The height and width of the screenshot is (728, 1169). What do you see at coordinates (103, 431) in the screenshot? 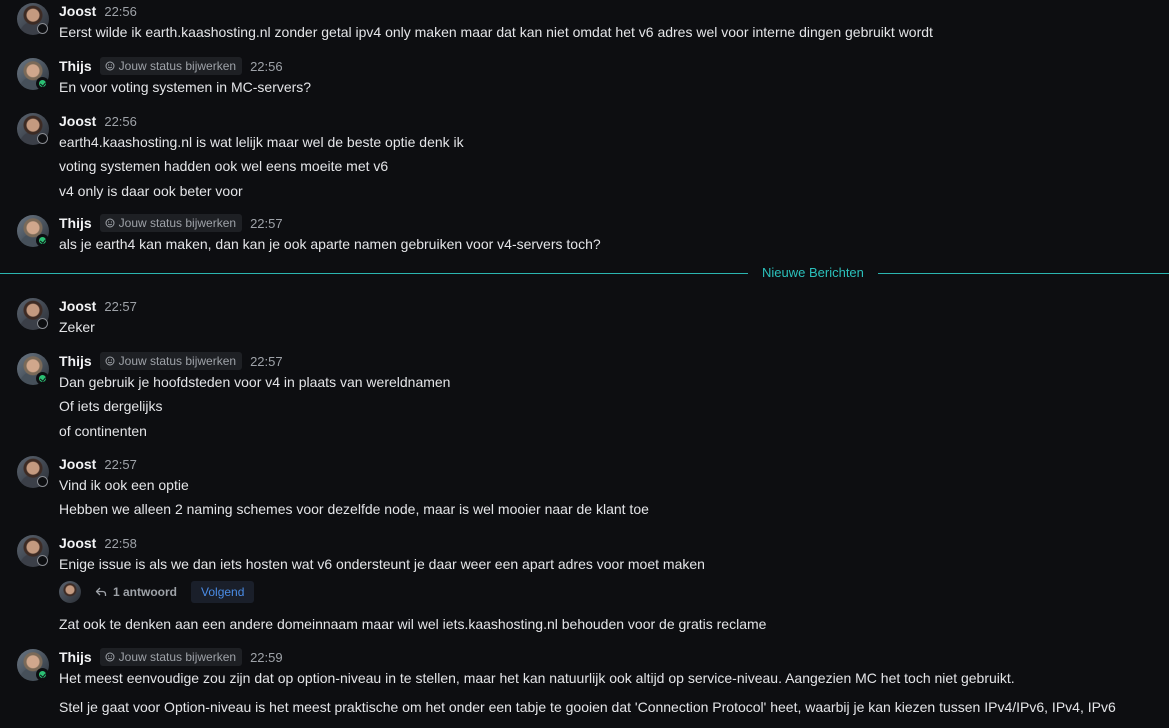
I see `message-text: of continenten` at bounding box center [103, 431].